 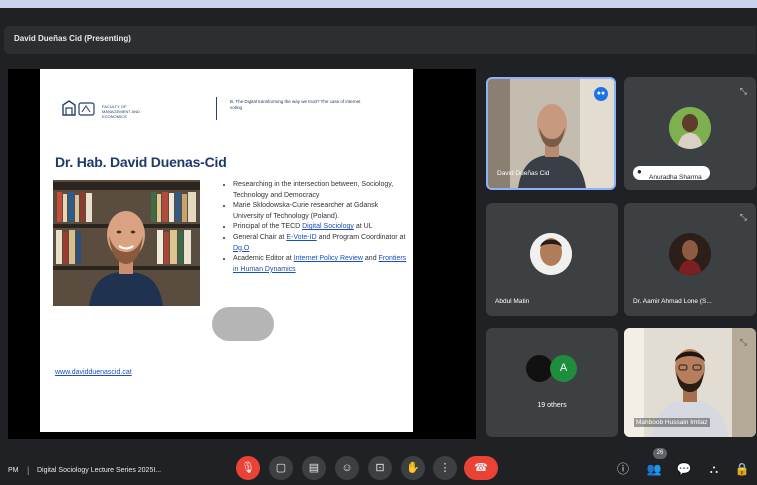 I want to click on emoji-button: ☺, so click(x=347, y=468).